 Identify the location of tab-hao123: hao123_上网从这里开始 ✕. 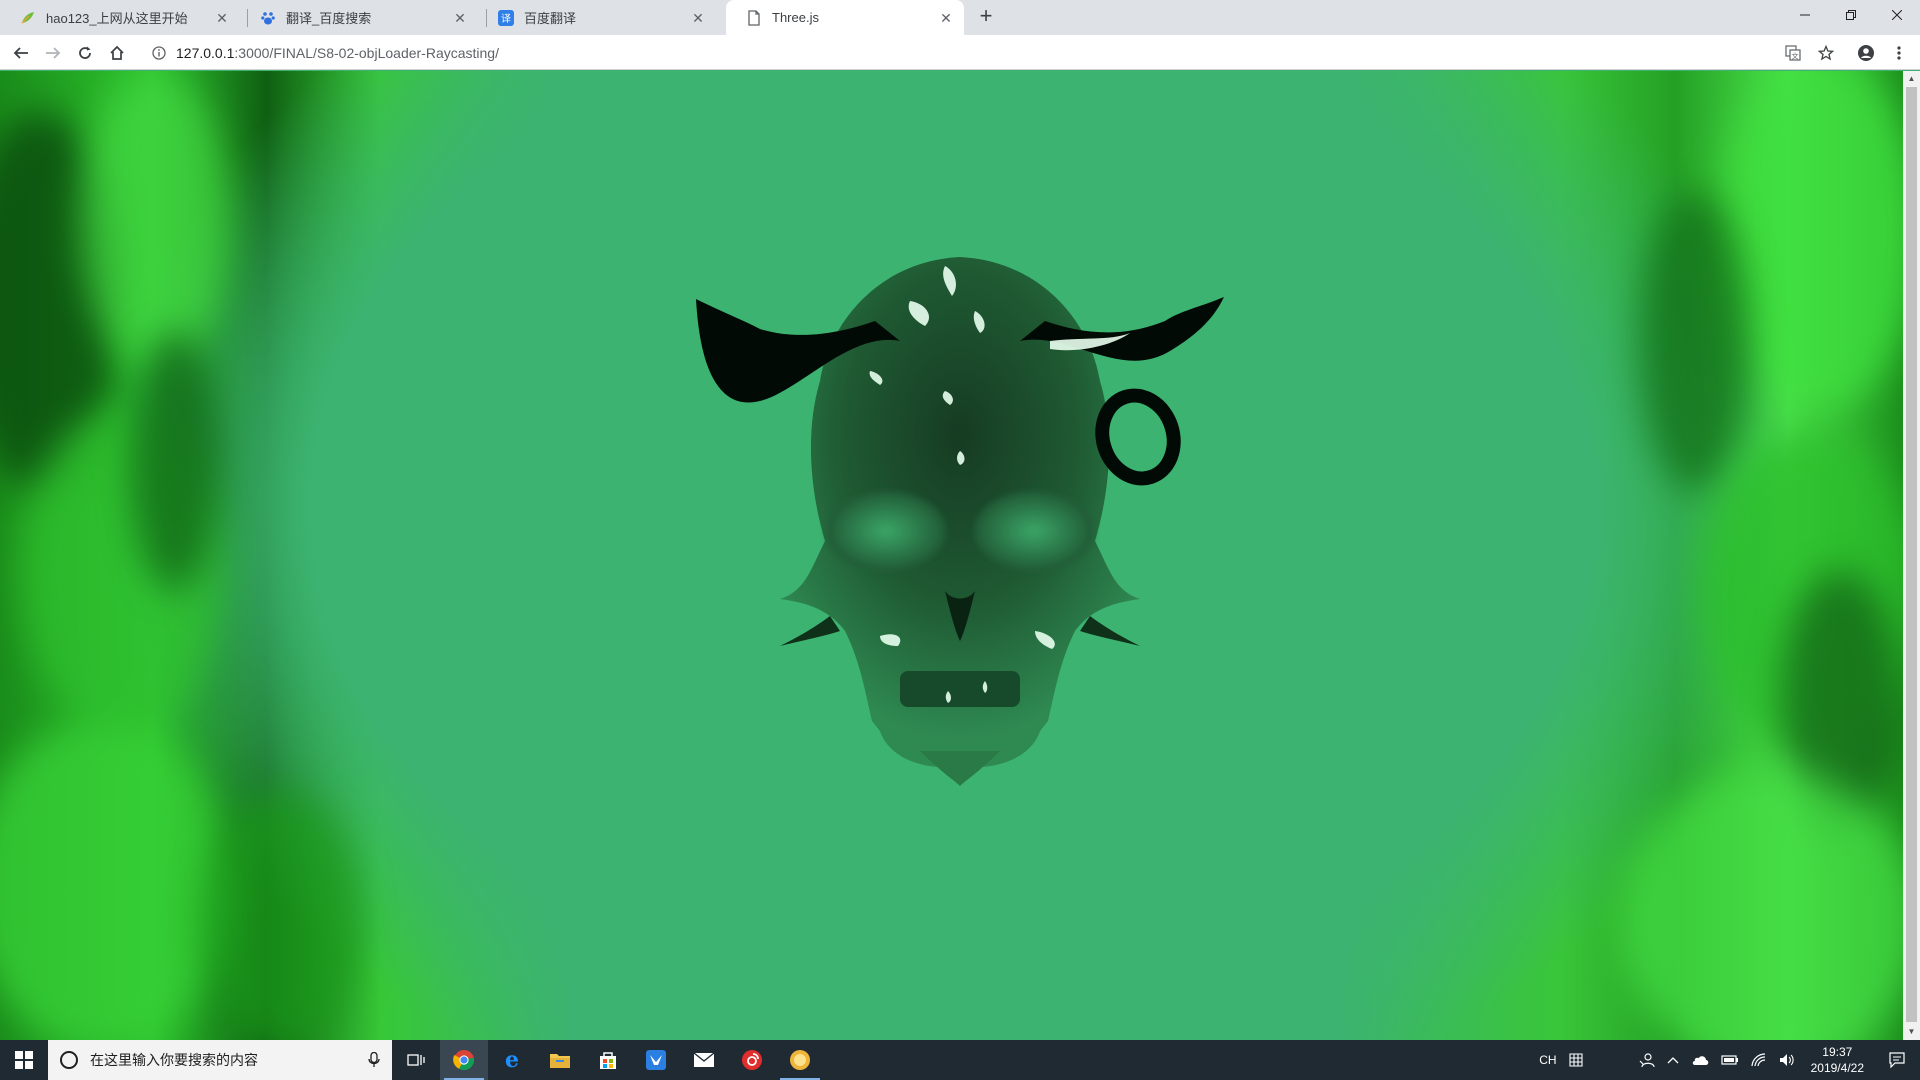
(120, 17).